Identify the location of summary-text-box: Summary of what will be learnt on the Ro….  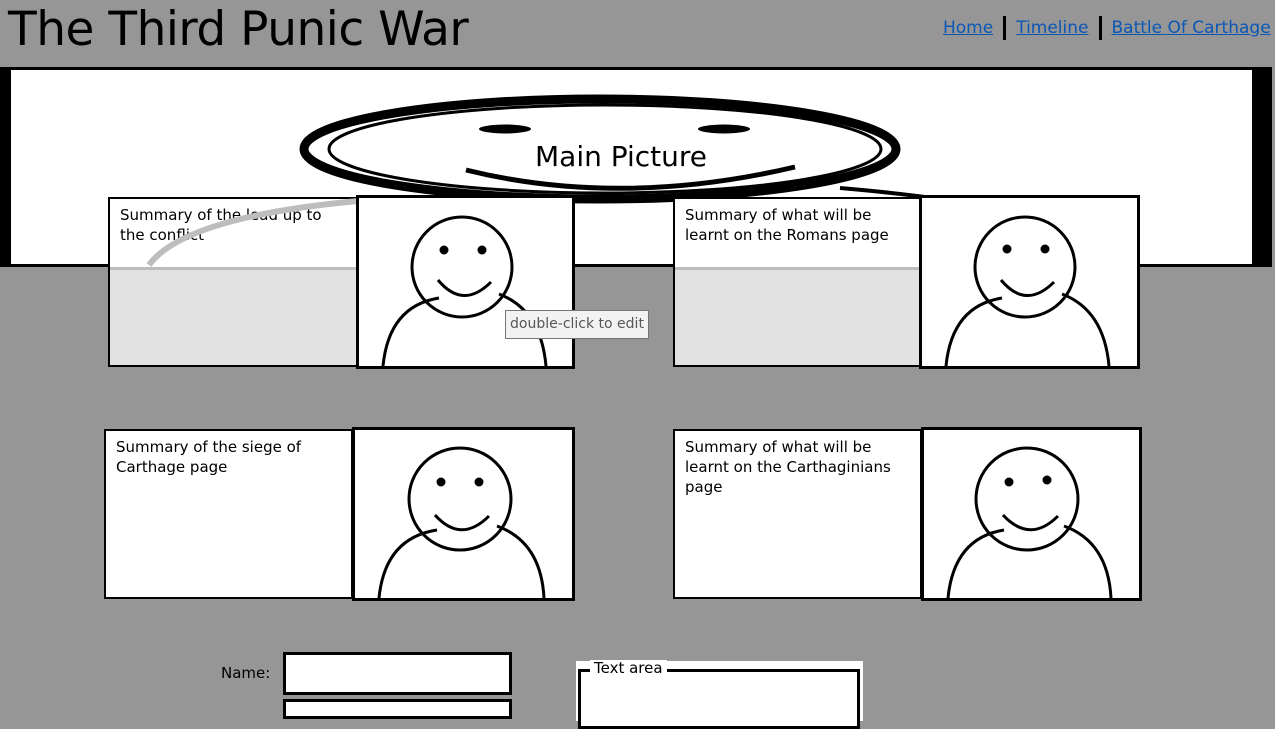
(797, 282).